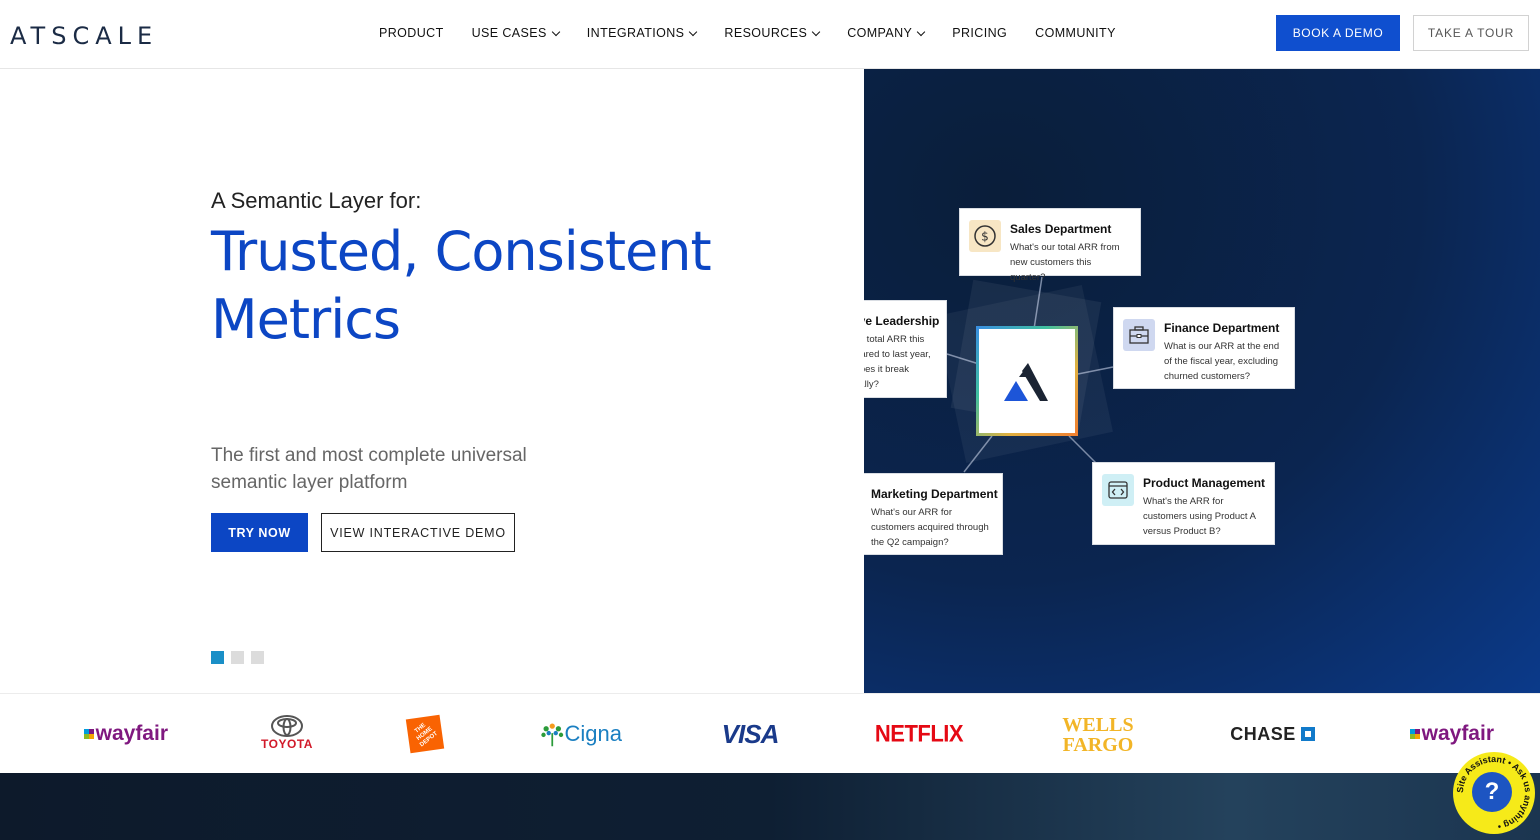 The width and height of the screenshot is (1540, 840). Describe the element at coordinates (1338, 33) in the screenshot. I see `book-demo-button: BOOK A DEMO` at that location.